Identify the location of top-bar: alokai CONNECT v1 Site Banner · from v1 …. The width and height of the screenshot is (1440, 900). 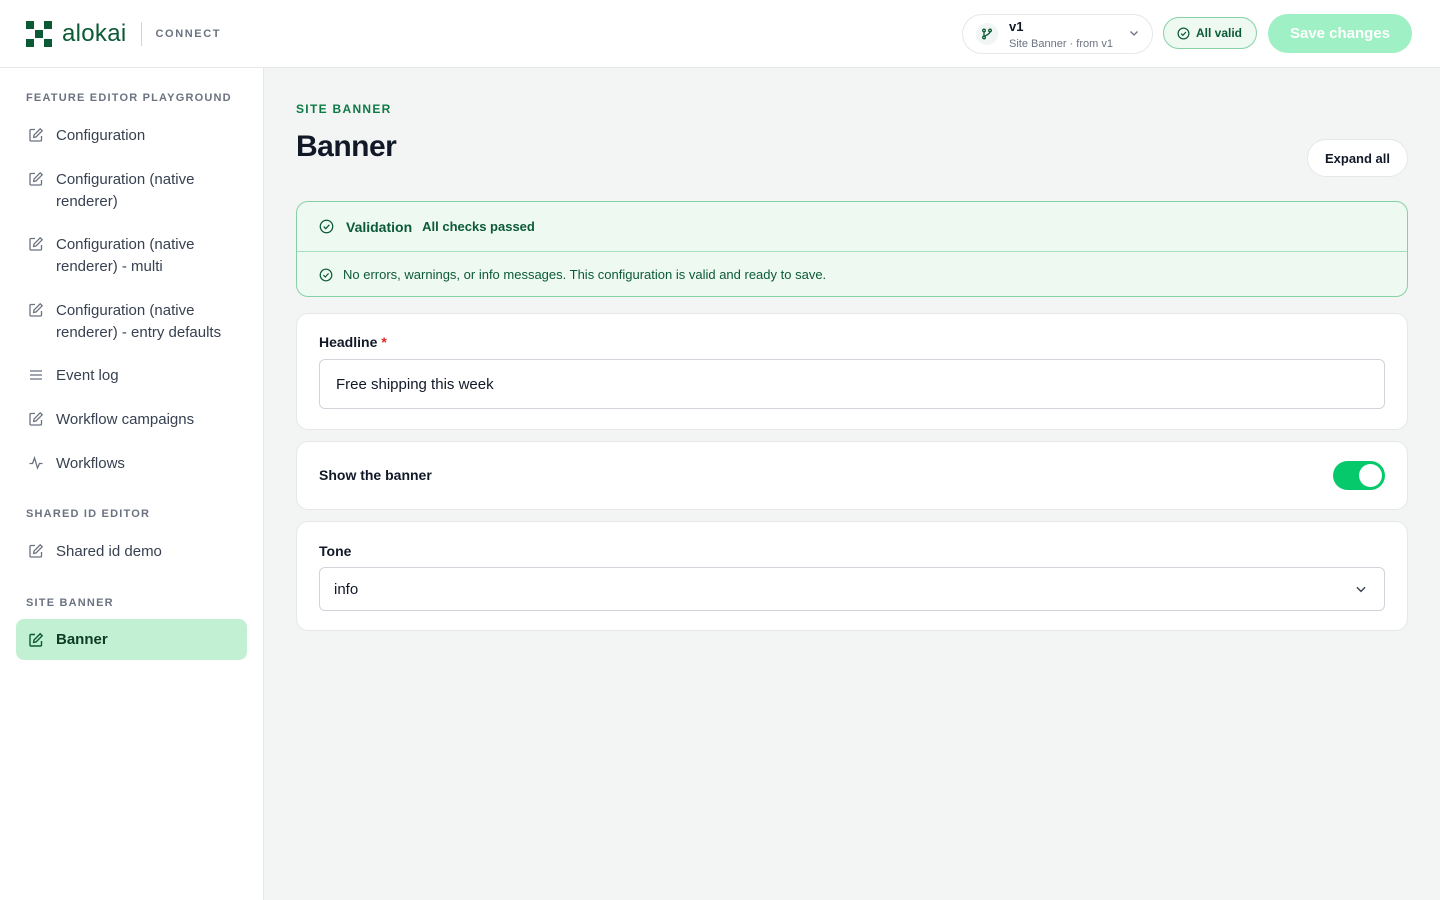
(720, 34).